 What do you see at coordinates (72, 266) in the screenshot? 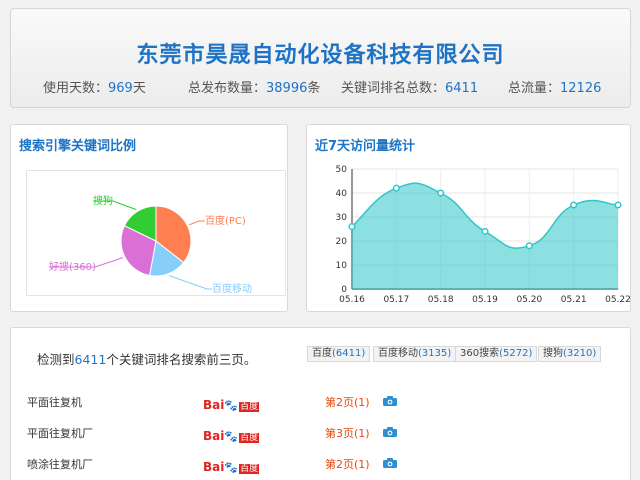
I see `pie-label-3: 好搜(360)` at bounding box center [72, 266].